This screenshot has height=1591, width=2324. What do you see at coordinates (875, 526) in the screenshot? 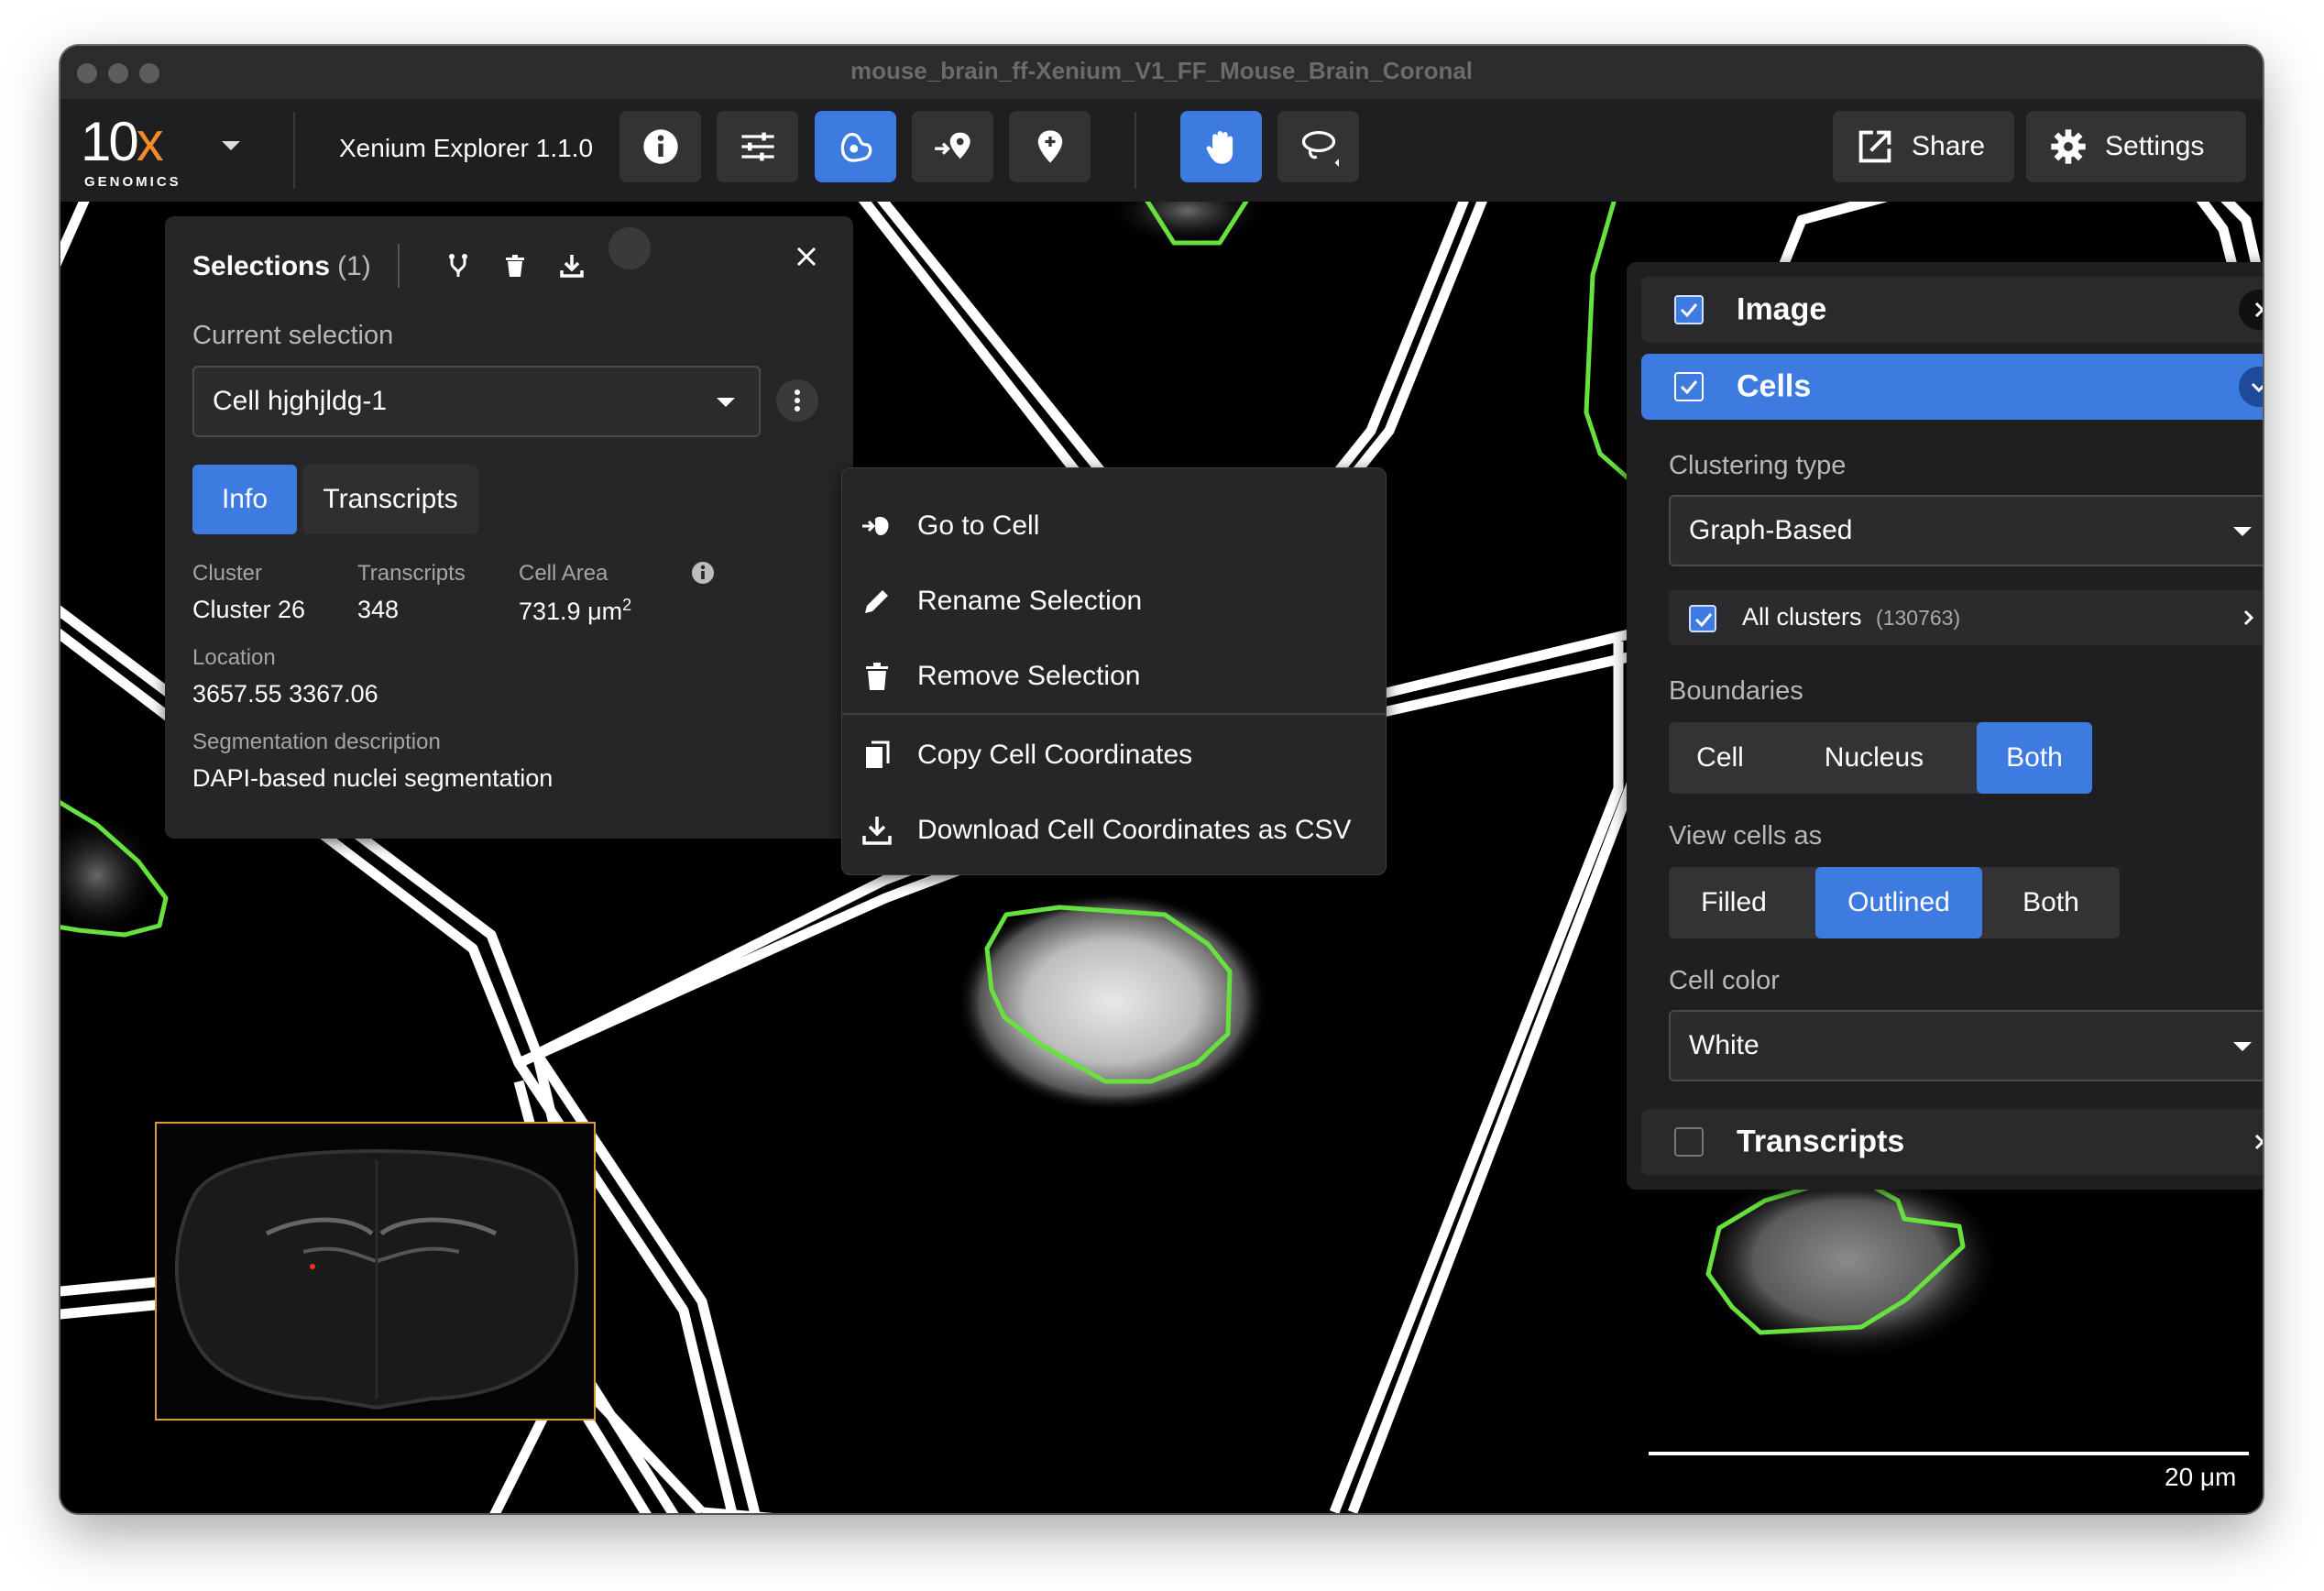
I see `go-to-icon` at bounding box center [875, 526].